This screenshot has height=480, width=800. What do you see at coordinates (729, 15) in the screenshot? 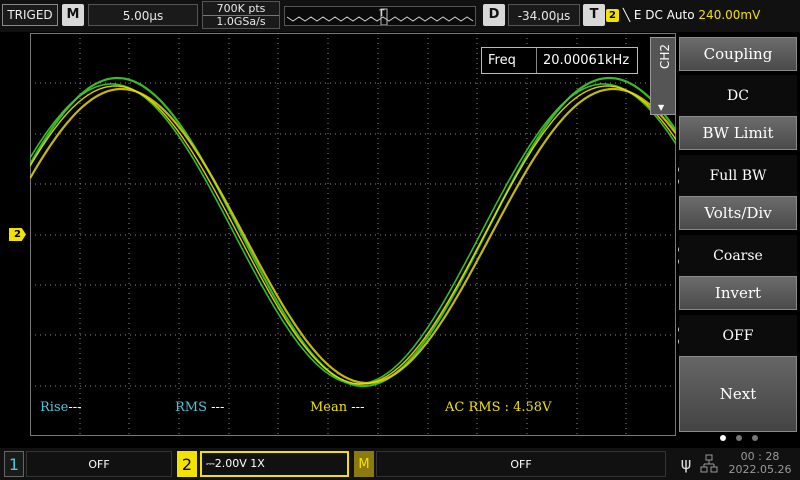
I see `trigger-level: 240.00mV` at bounding box center [729, 15].